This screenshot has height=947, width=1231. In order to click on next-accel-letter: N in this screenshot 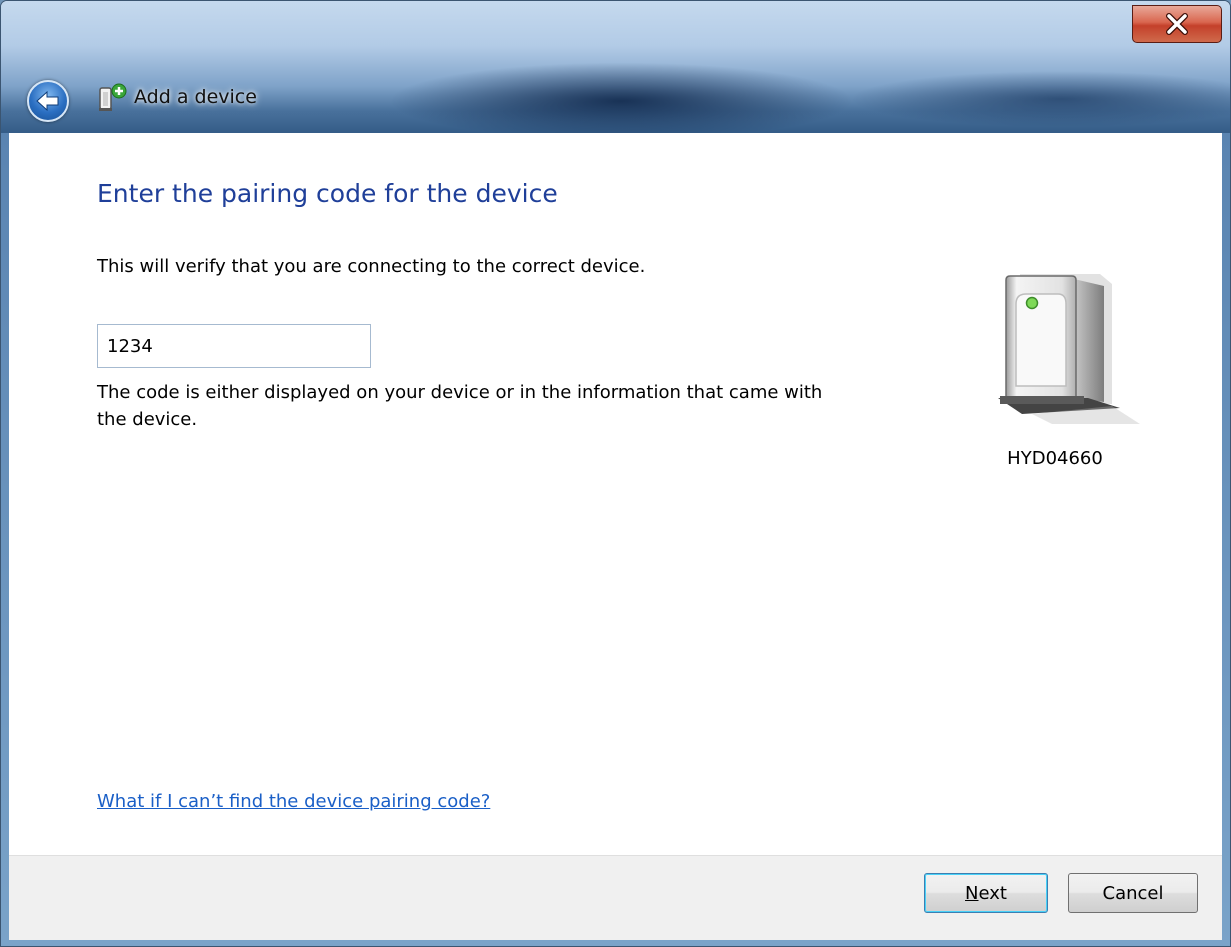, I will do `click(972, 893)`.